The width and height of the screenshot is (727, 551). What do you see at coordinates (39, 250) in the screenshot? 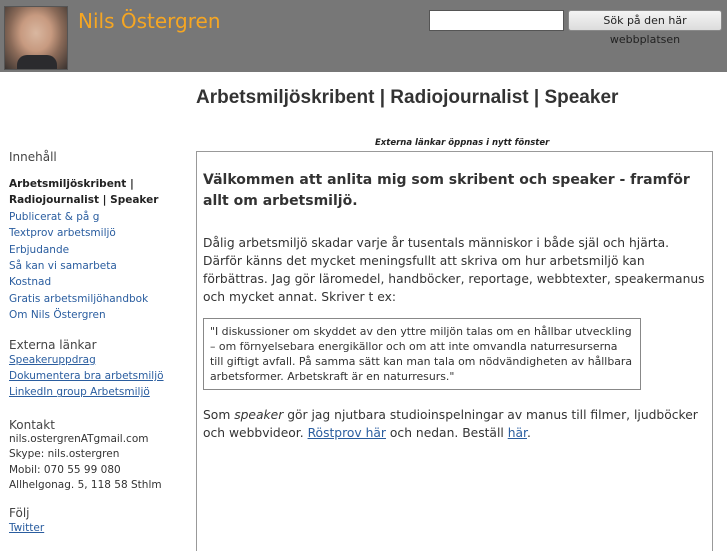
I see `nav-item-erbjudande: Erbjudande` at bounding box center [39, 250].